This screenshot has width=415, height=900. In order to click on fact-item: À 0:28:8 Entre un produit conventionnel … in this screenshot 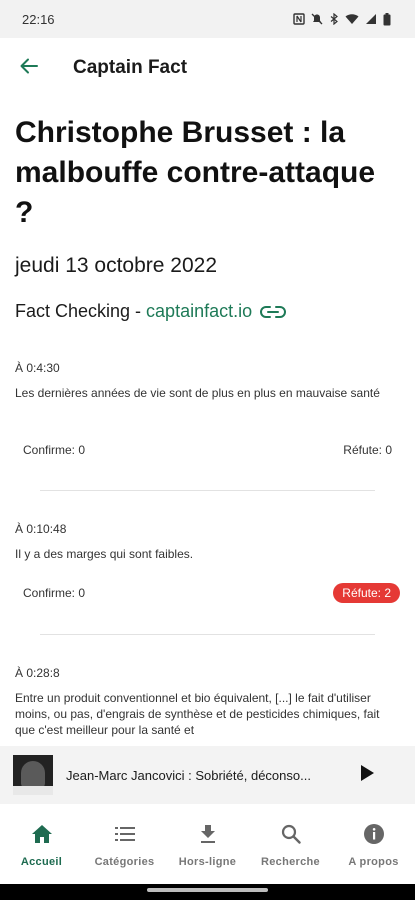, I will do `click(207, 702)`.